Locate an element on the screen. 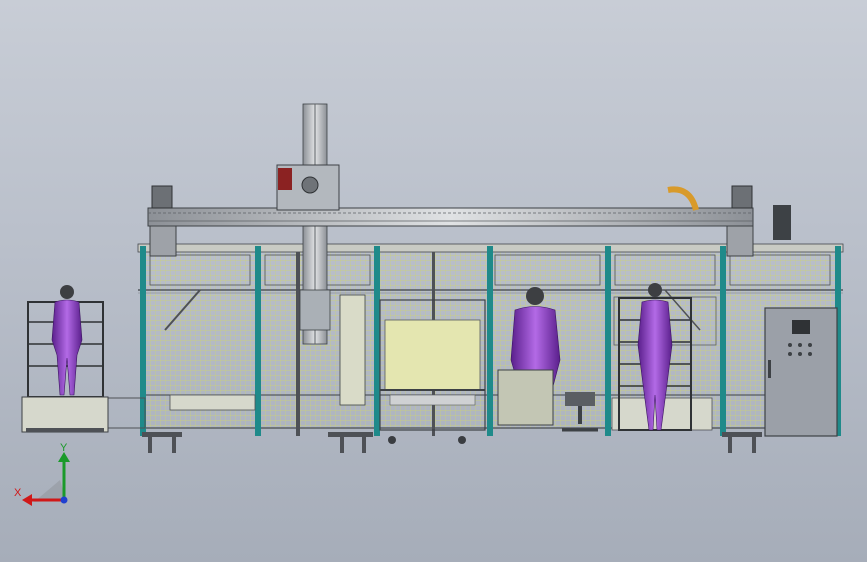  y-axis-label: Y is located at coordinates (64, 448).